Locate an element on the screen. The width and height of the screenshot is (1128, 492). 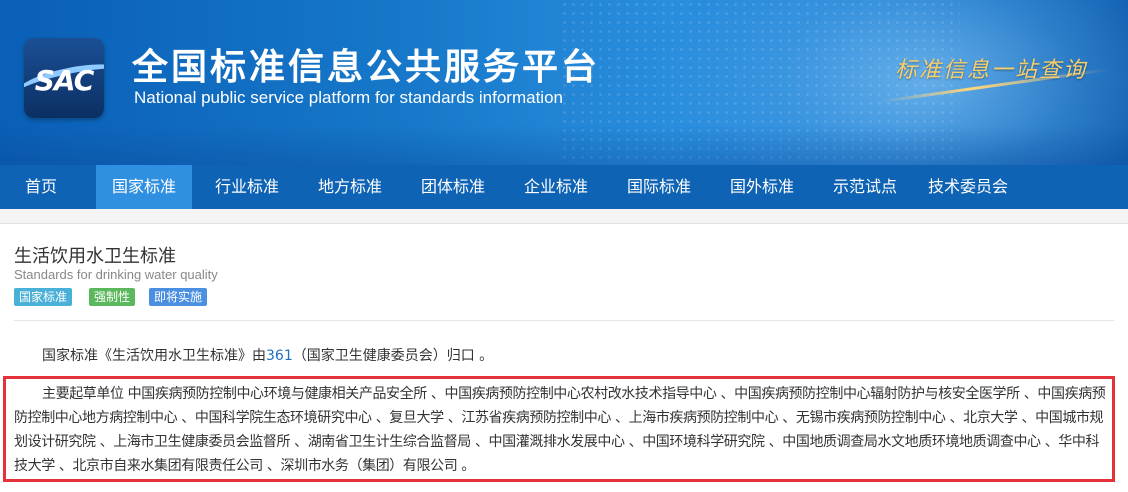
ownership-paragraph: 国家标准《生活饮用水卫生标准》由361（国家卫生健康委员会）归口 。 is located at coordinates (267, 355).